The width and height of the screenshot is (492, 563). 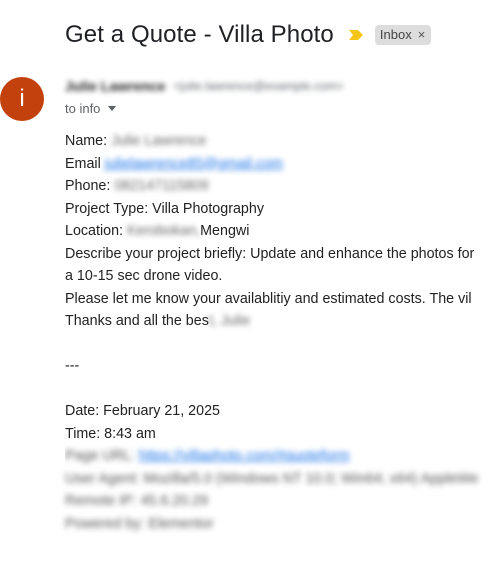 What do you see at coordinates (278, 209) in the screenshot?
I see `project-type-line: Project Type: Villa Photography` at bounding box center [278, 209].